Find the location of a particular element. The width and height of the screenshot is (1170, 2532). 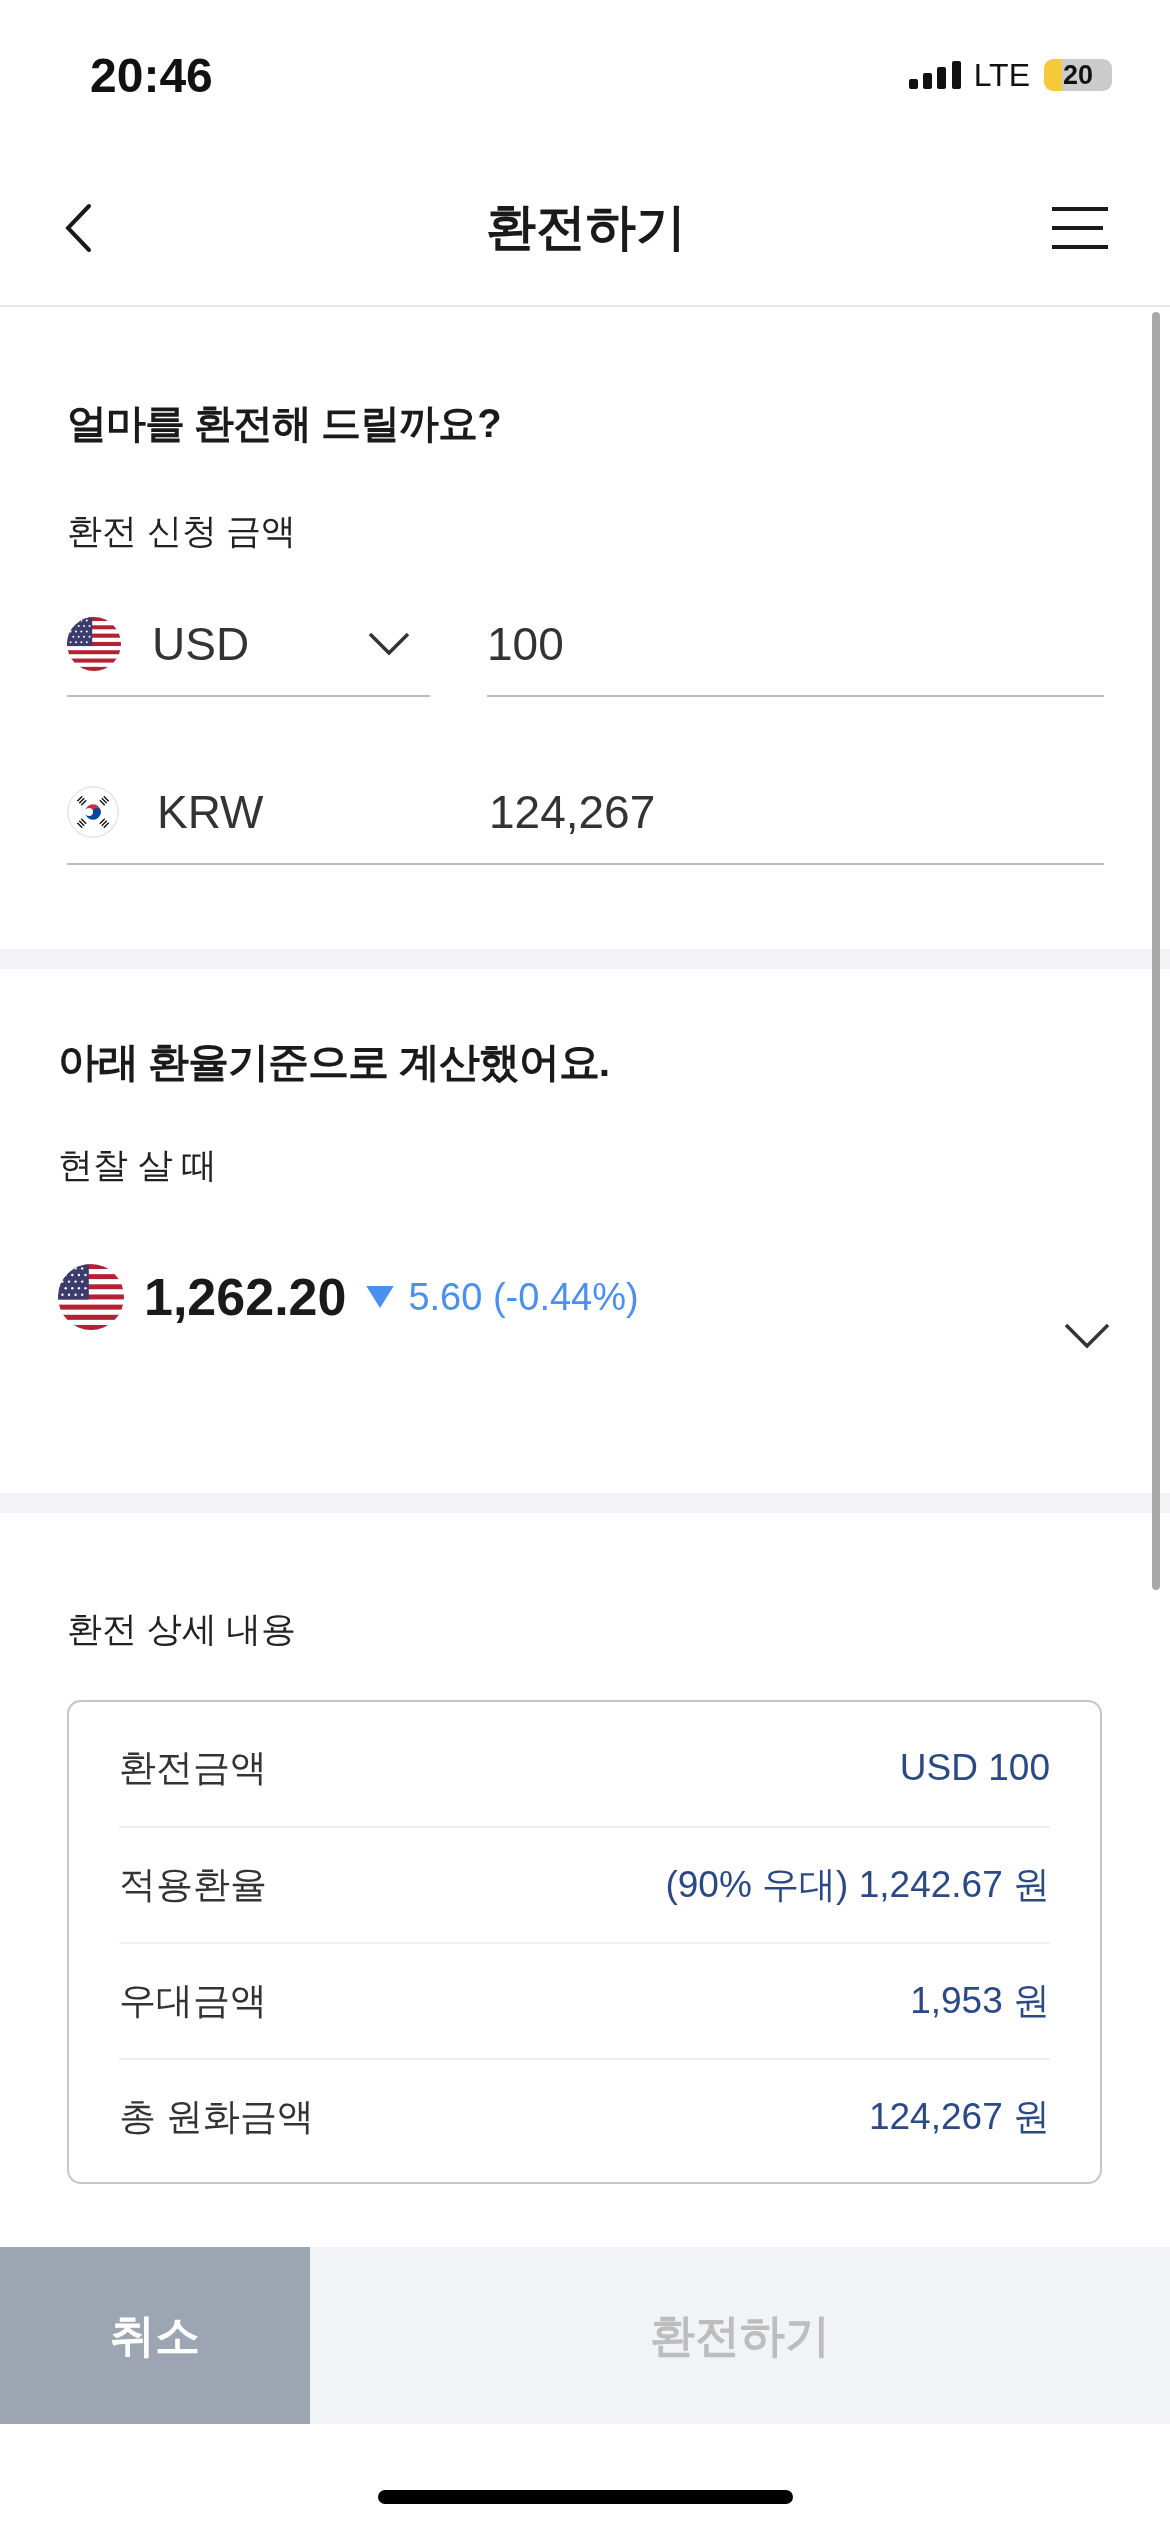

section-heading: 얼마를 환전해 드릴까요? is located at coordinates (284, 423).